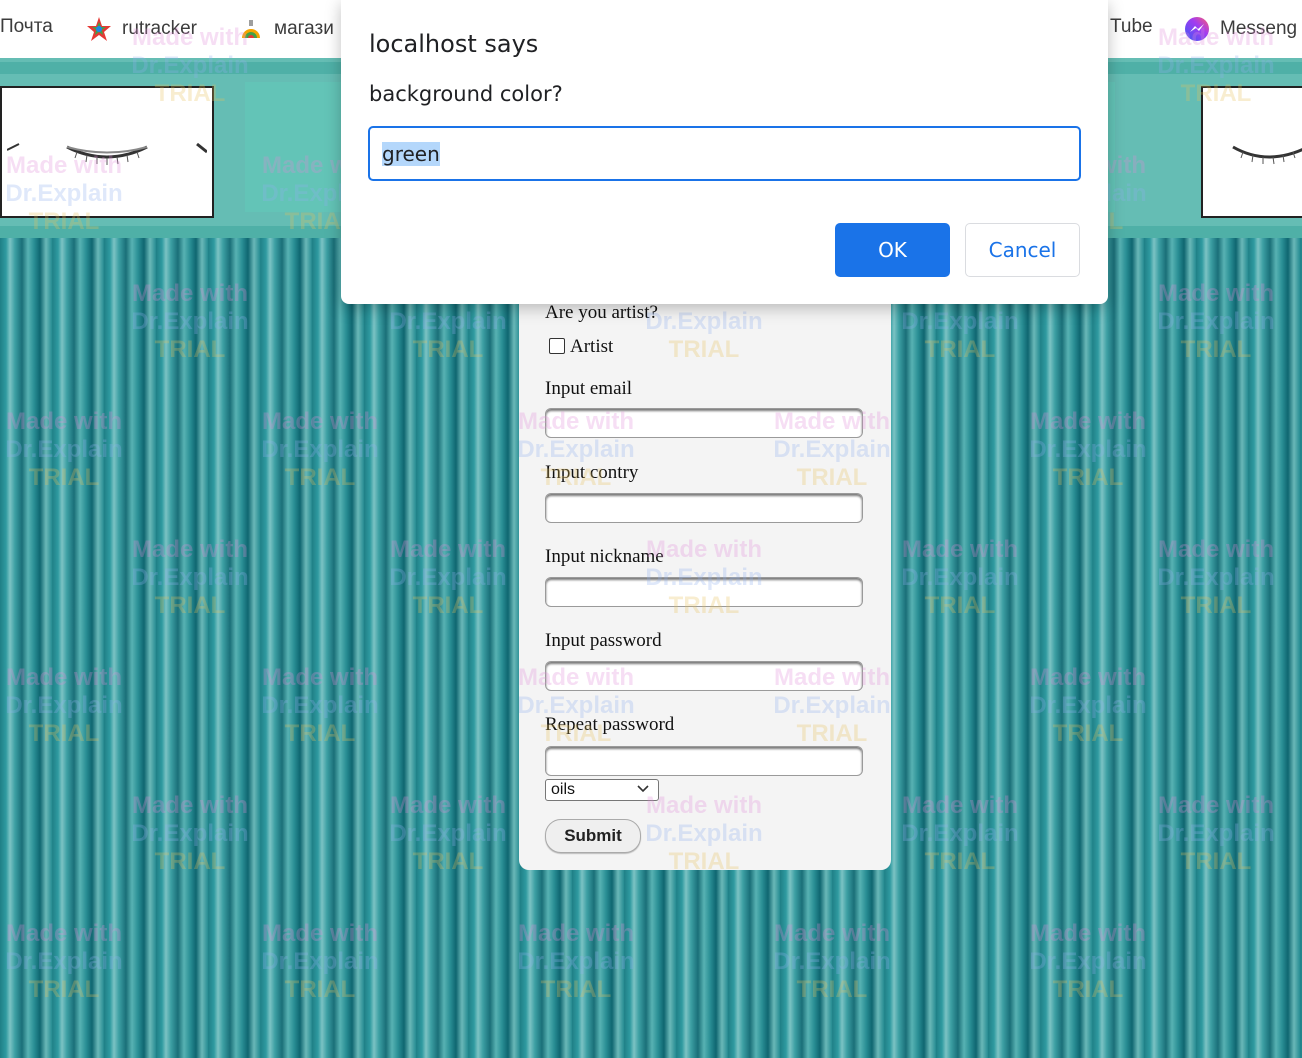 This screenshot has height=1058, width=1302. I want to click on chevron-down-icon, so click(643, 789).